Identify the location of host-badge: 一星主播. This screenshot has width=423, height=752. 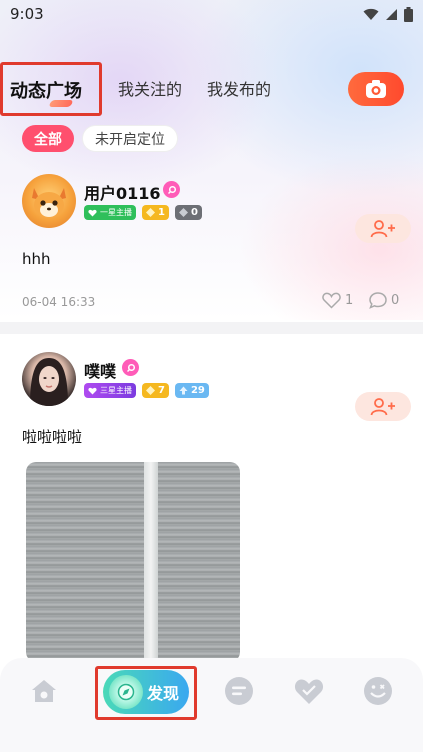
(110, 212).